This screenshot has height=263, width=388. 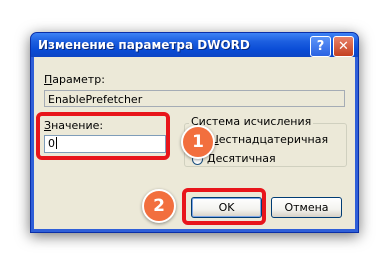 I want to click on close-icon: ✕, so click(x=343, y=46).